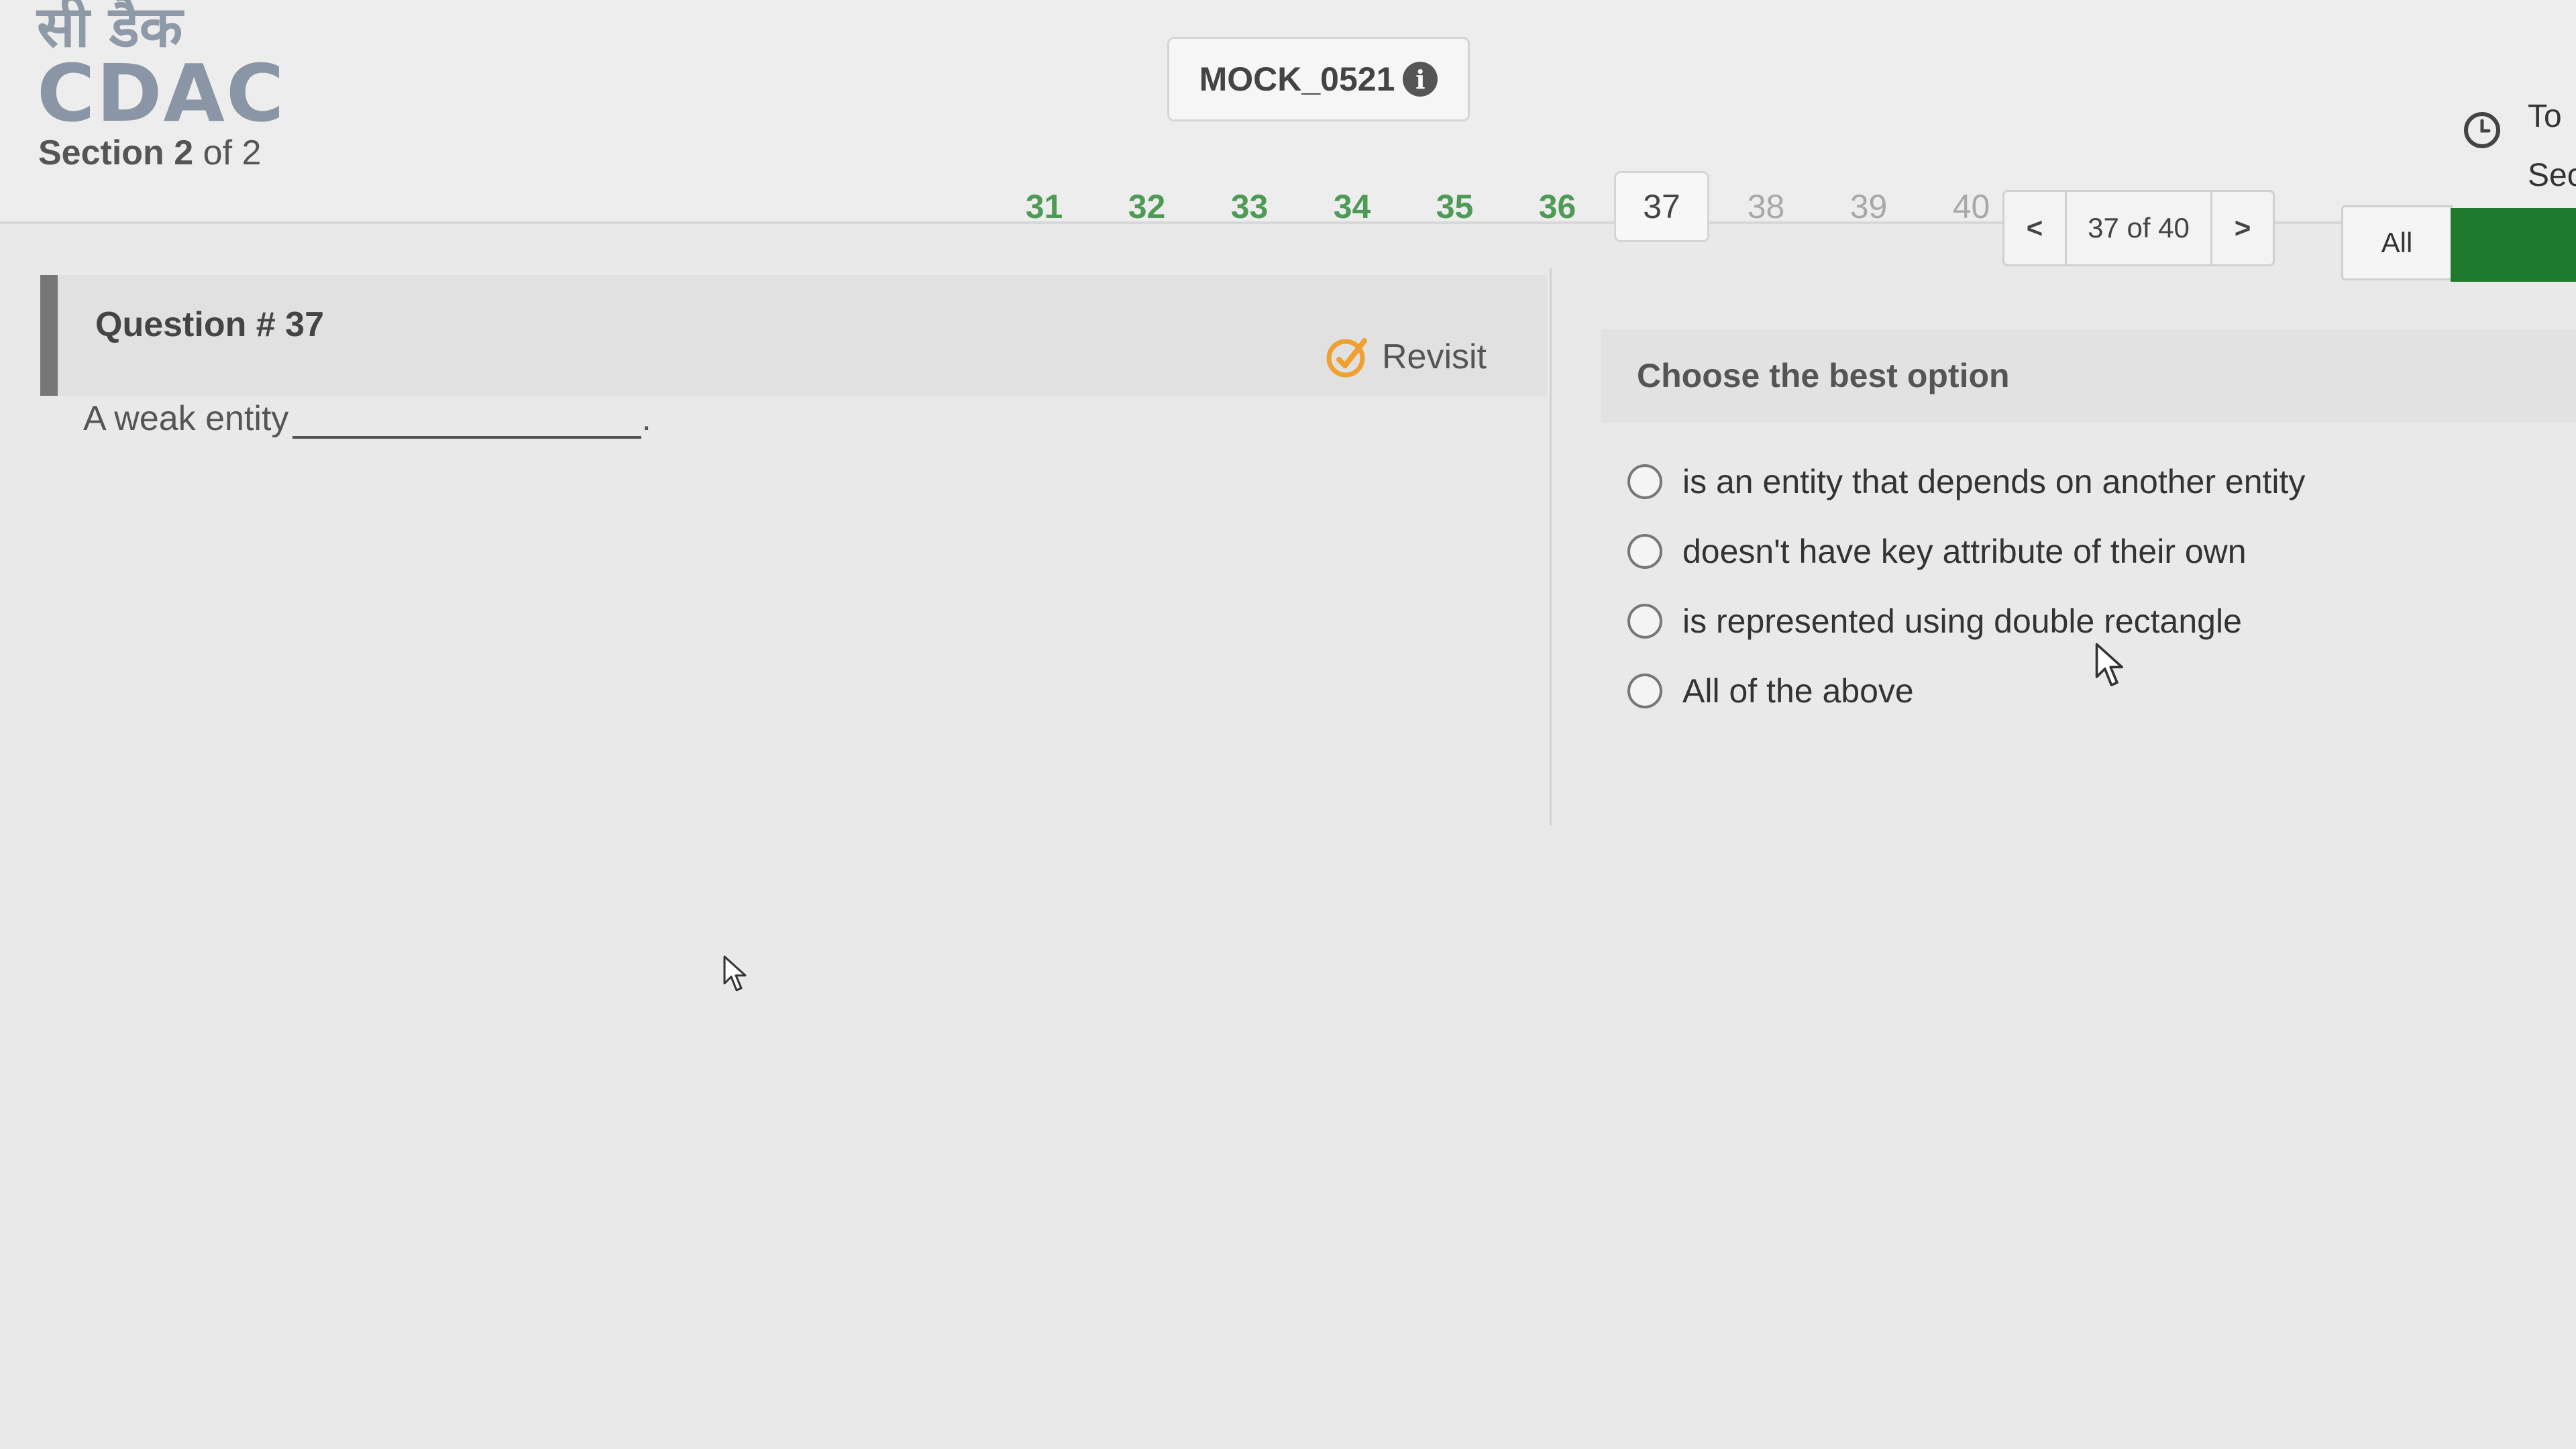  What do you see at coordinates (186, 418) in the screenshot?
I see `question-stem: A weak entity` at bounding box center [186, 418].